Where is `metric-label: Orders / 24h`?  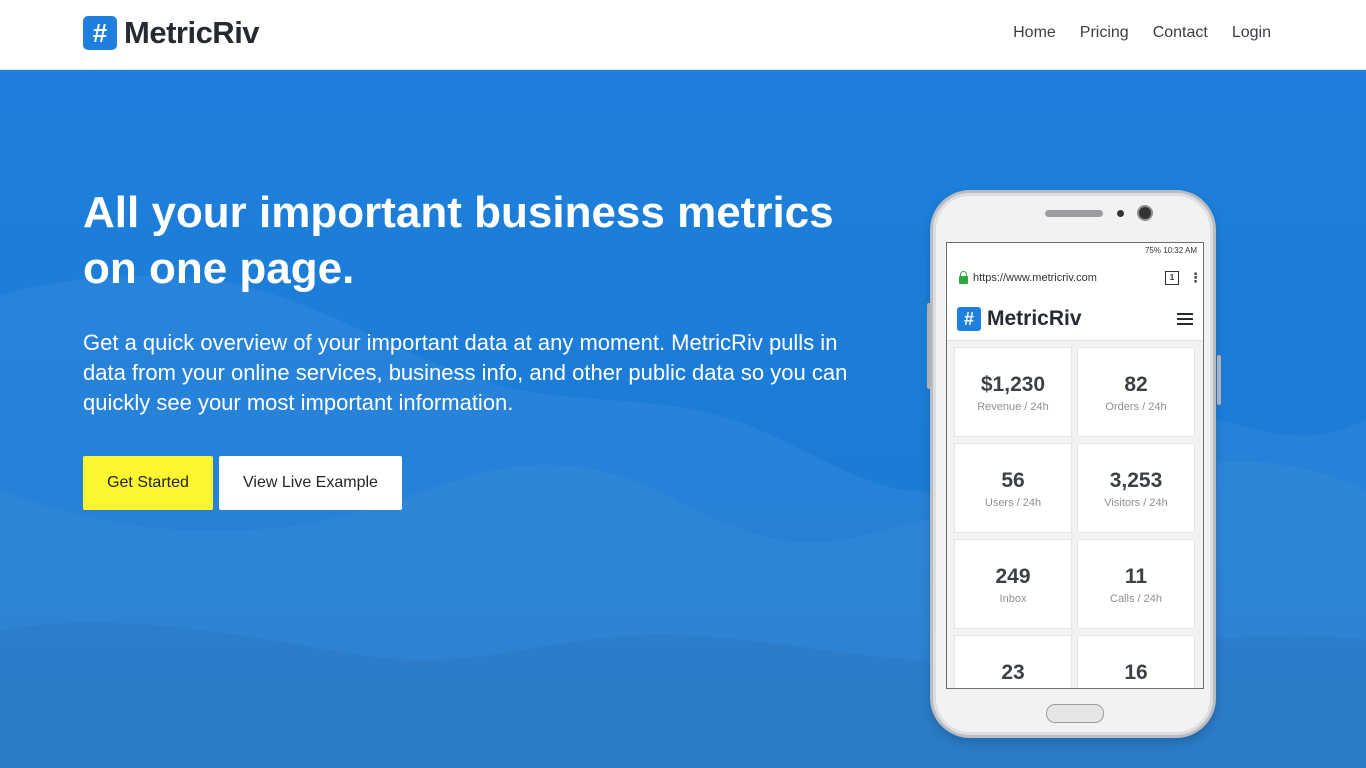 metric-label: Orders / 24h is located at coordinates (1136, 407).